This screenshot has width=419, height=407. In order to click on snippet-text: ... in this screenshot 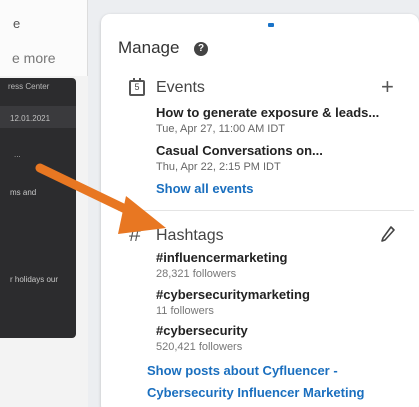, I will do `click(17, 154)`.